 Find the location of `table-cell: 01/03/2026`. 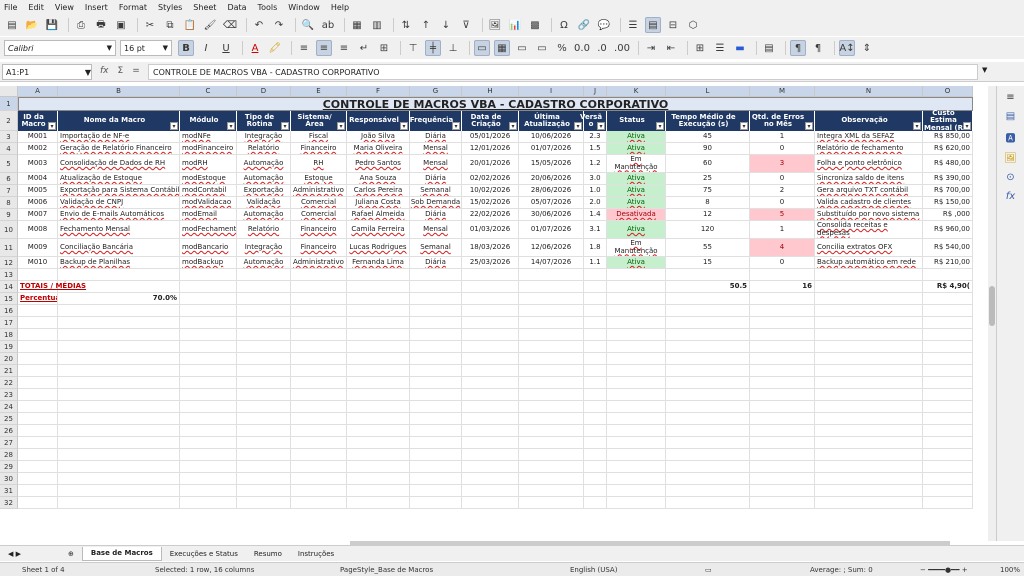

table-cell: 01/03/2026 is located at coordinates (490, 230).